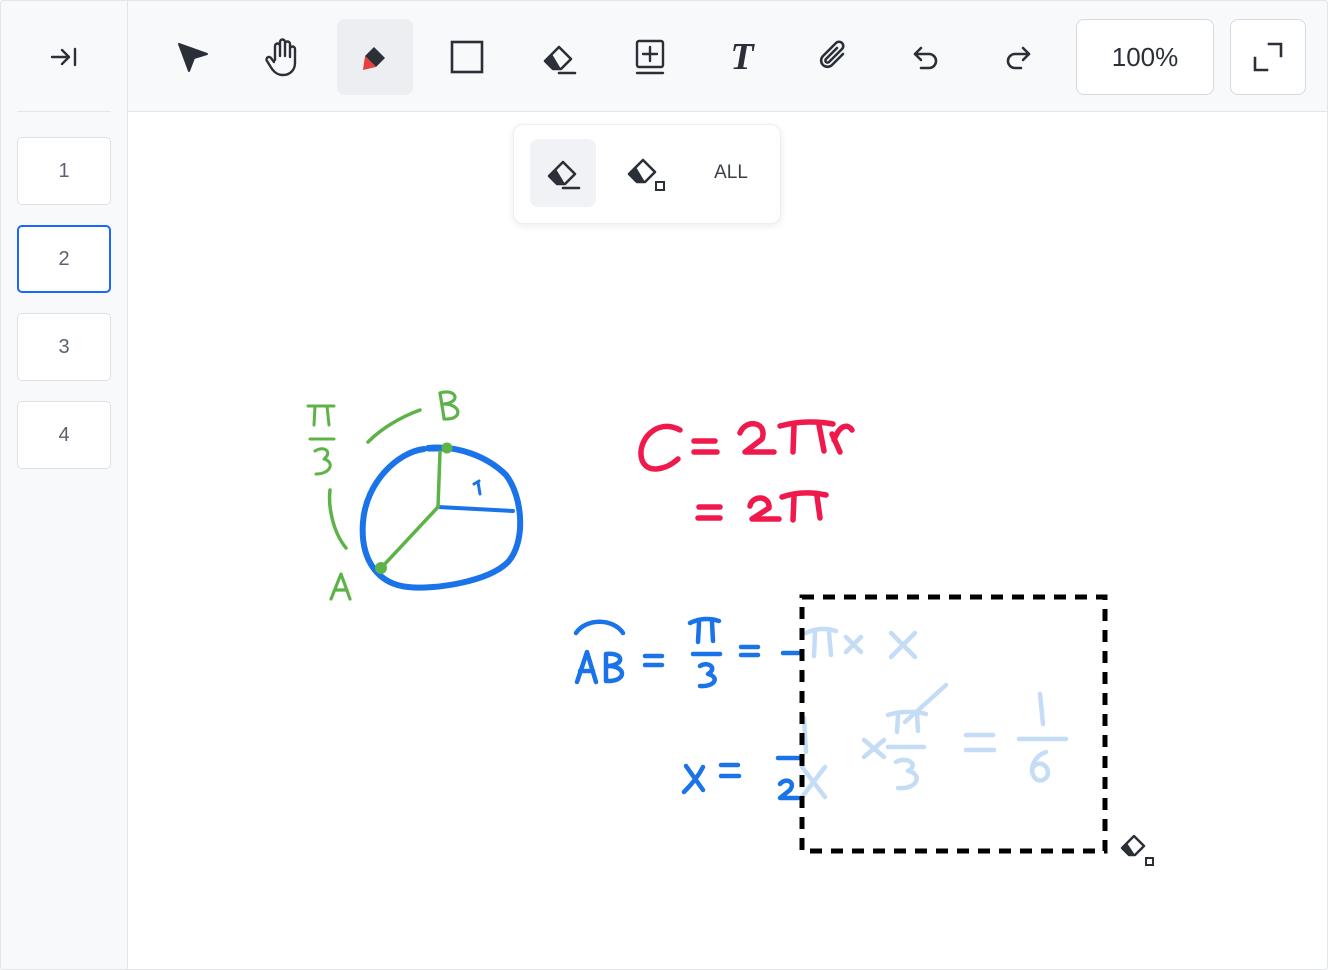 This screenshot has height=970, width=1328. I want to click on area-eraser-icon, so click(646, 174).